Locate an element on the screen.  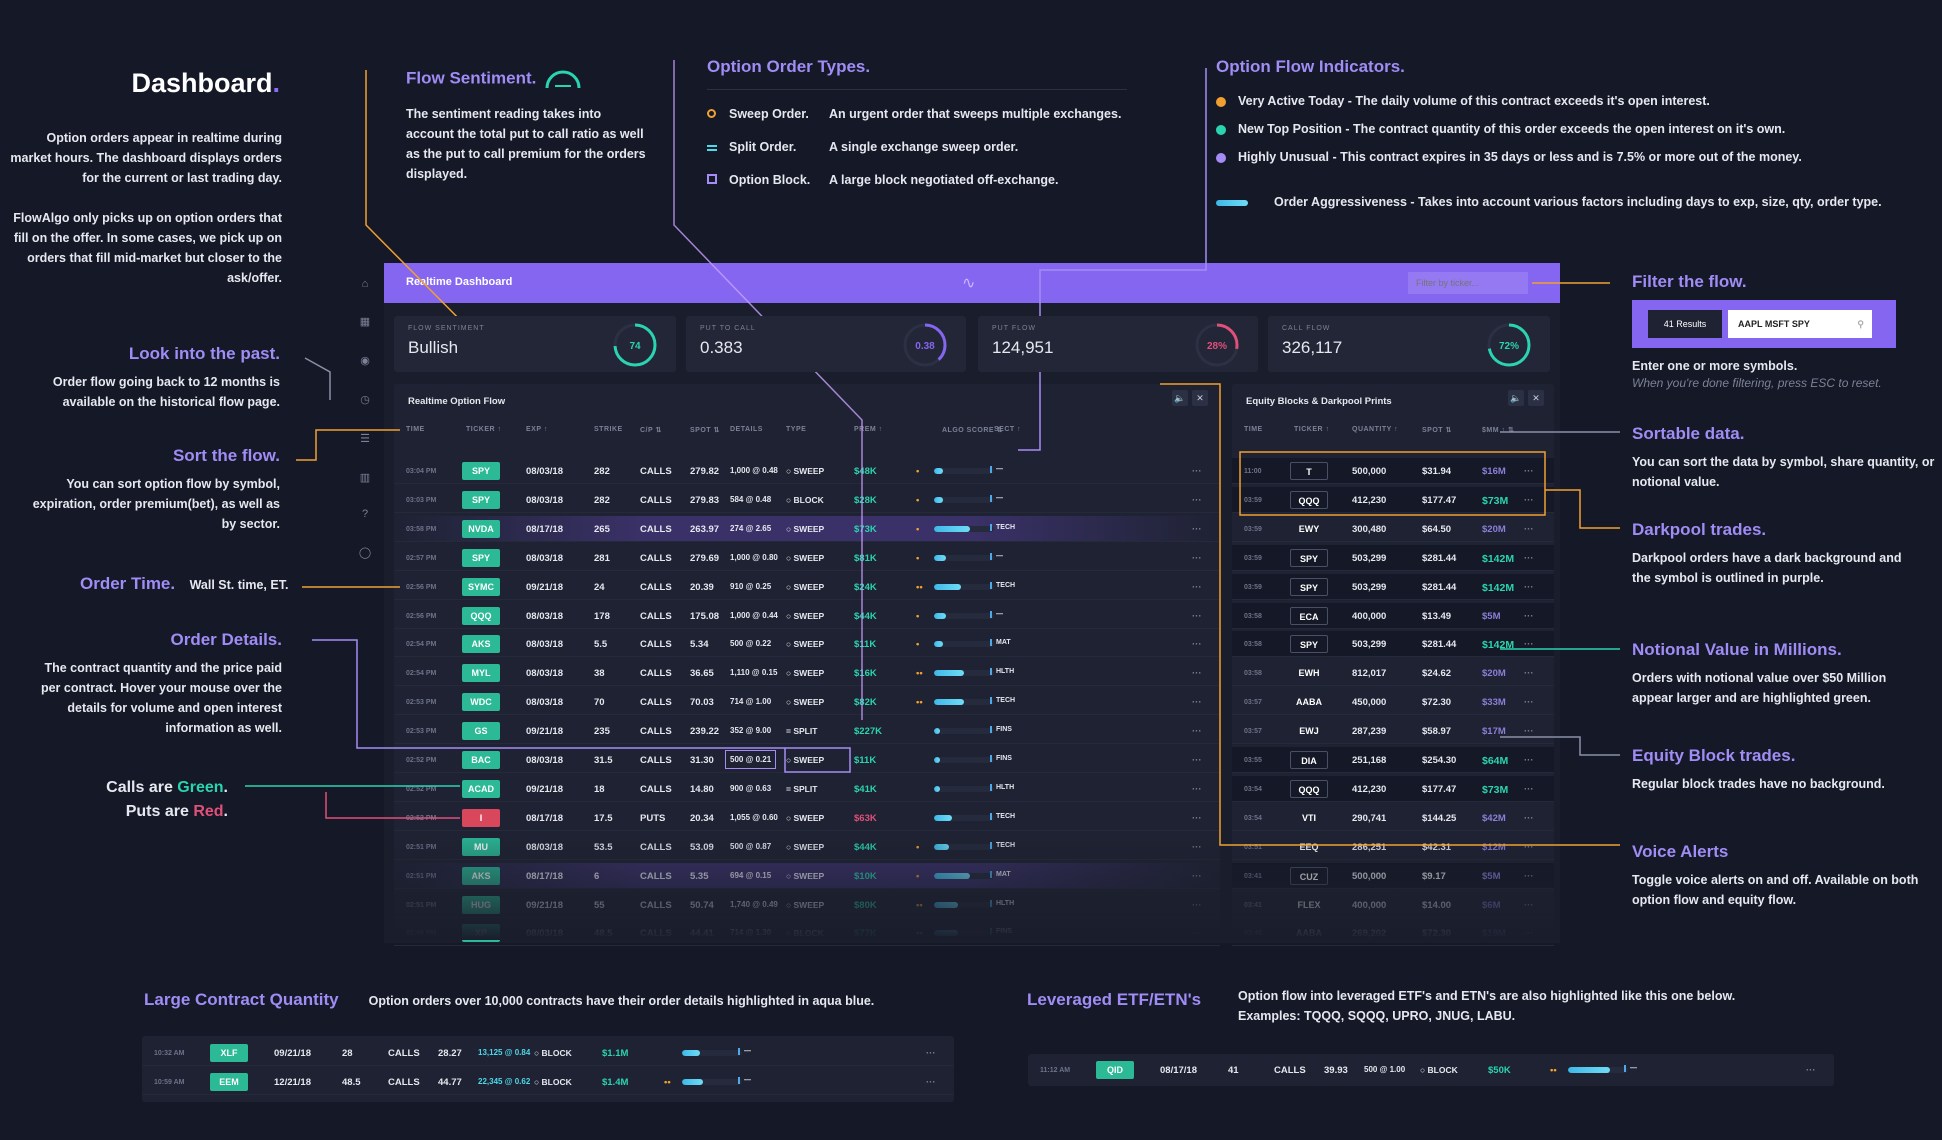
equity-row: 03:55 DIA 251,168 $254.30 $64M ··· is located at coordinates (1393, 760).